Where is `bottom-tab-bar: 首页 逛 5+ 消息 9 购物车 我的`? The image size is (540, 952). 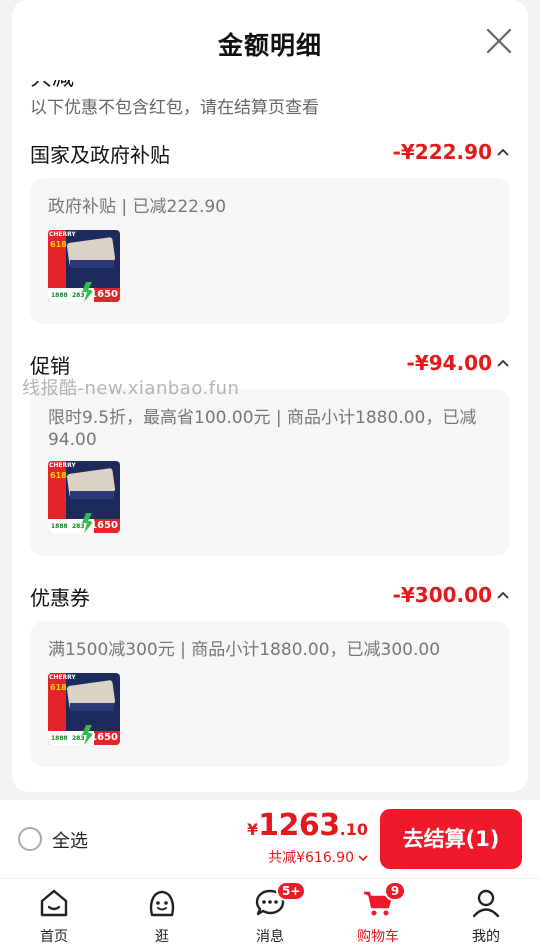
bottom-tab-bar: 首页 逛 5+ 消息 9 购物车 我的 is located at coordinates (270, 915).